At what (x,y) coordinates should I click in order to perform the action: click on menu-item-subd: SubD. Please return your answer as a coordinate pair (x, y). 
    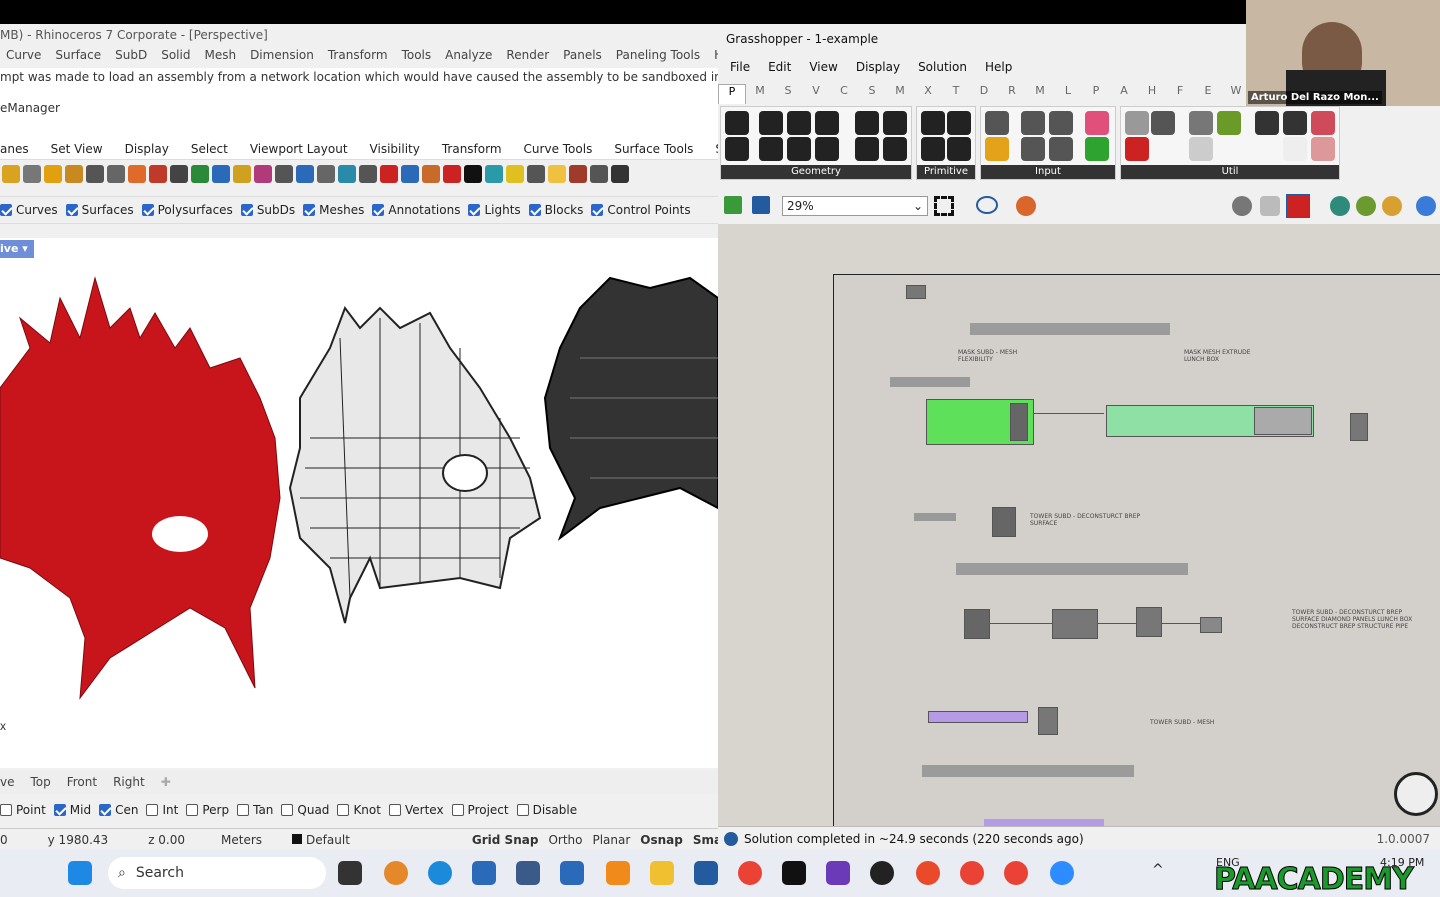
    Looking at the image, I should click on (132, 56).